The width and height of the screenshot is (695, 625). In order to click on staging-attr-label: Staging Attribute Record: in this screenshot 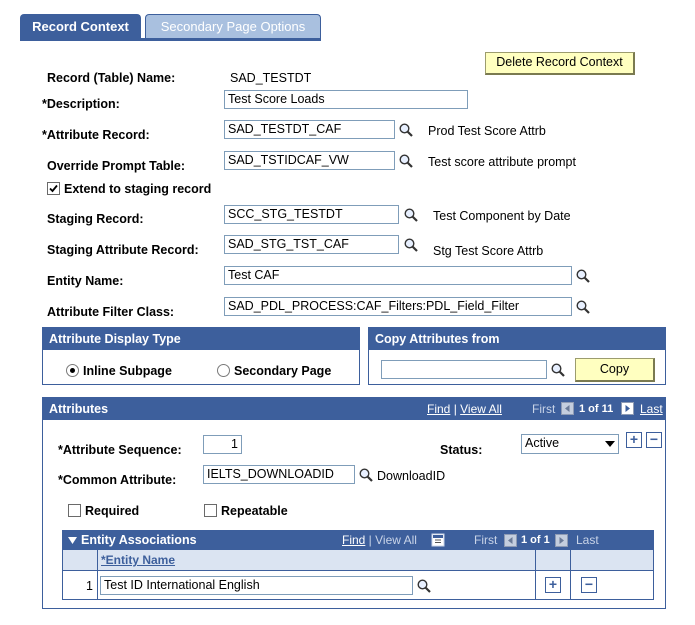, I will do `click(123, 250)`.